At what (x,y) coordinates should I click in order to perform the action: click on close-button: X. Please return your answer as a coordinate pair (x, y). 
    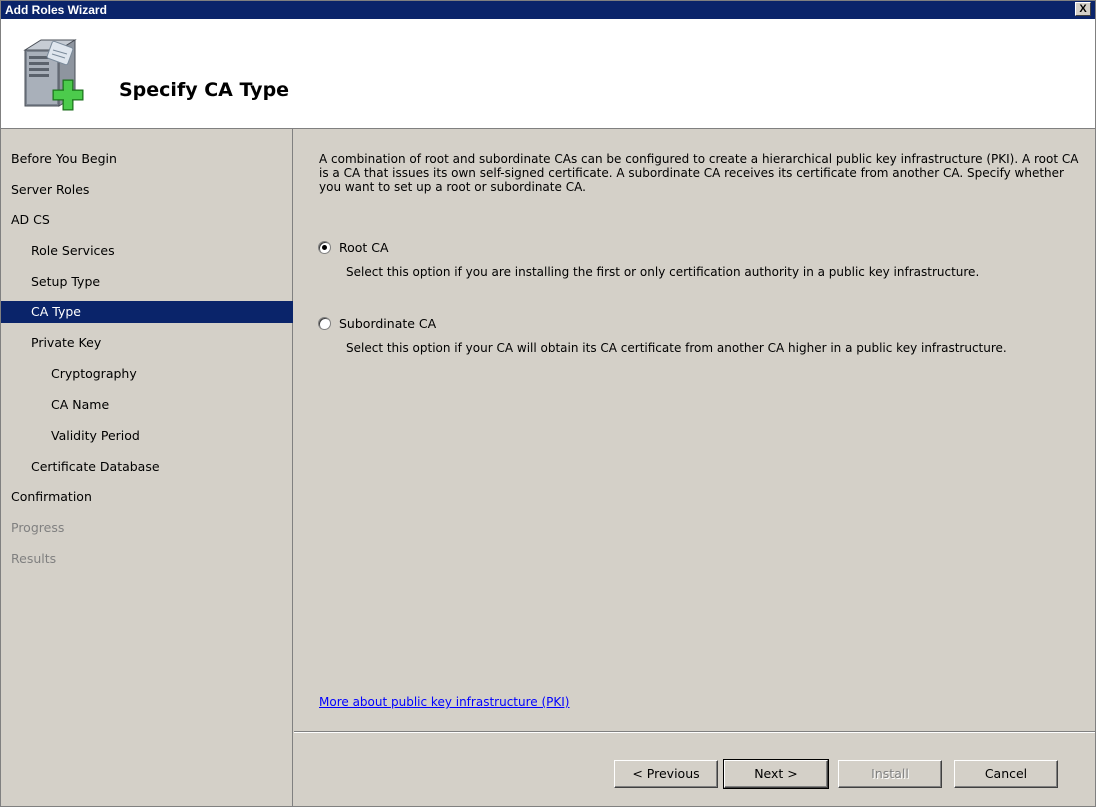
    Looking at the image, I should click on (1083, 9).